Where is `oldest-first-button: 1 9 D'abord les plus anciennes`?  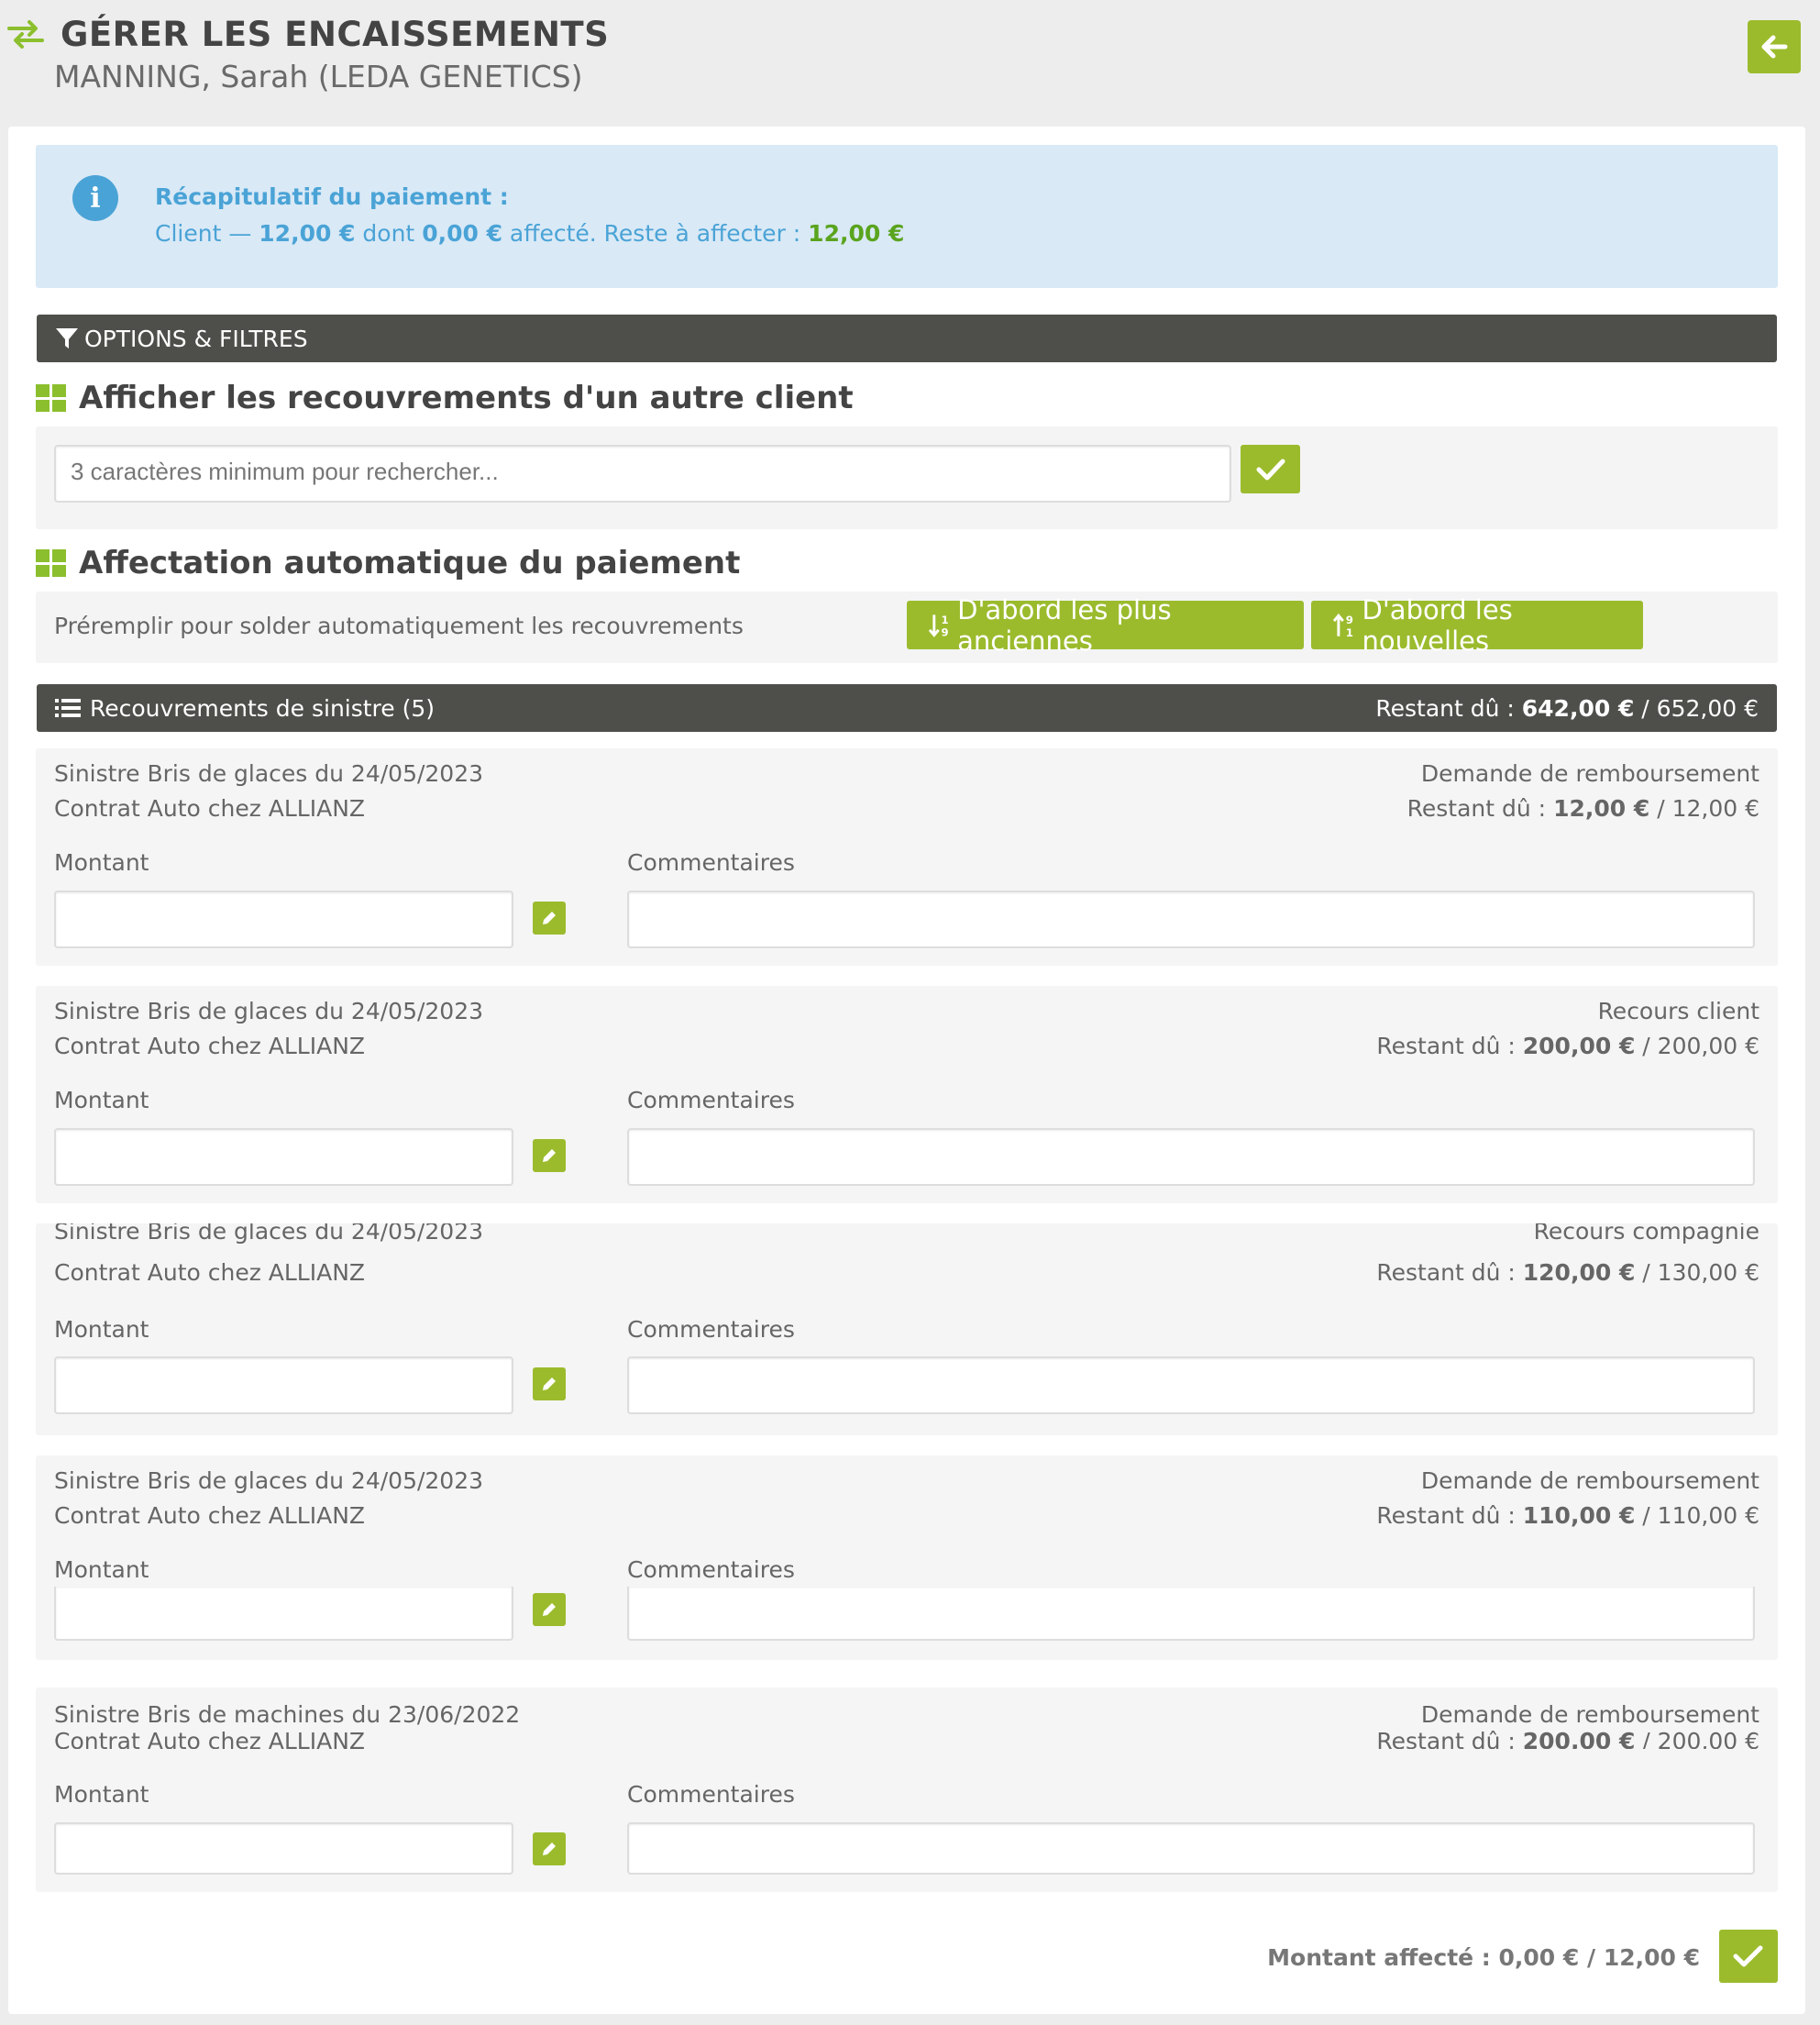
oldest-first-button: 1 9 D'abord les plus anciennes is located at coordinates (1105, 626).